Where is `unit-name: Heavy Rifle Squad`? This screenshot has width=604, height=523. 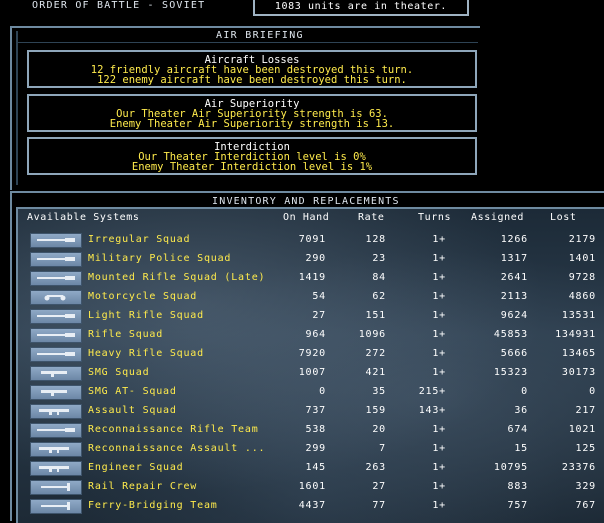
unit-name: Heavy Rifle Squad is located at coordinates (146, 353).